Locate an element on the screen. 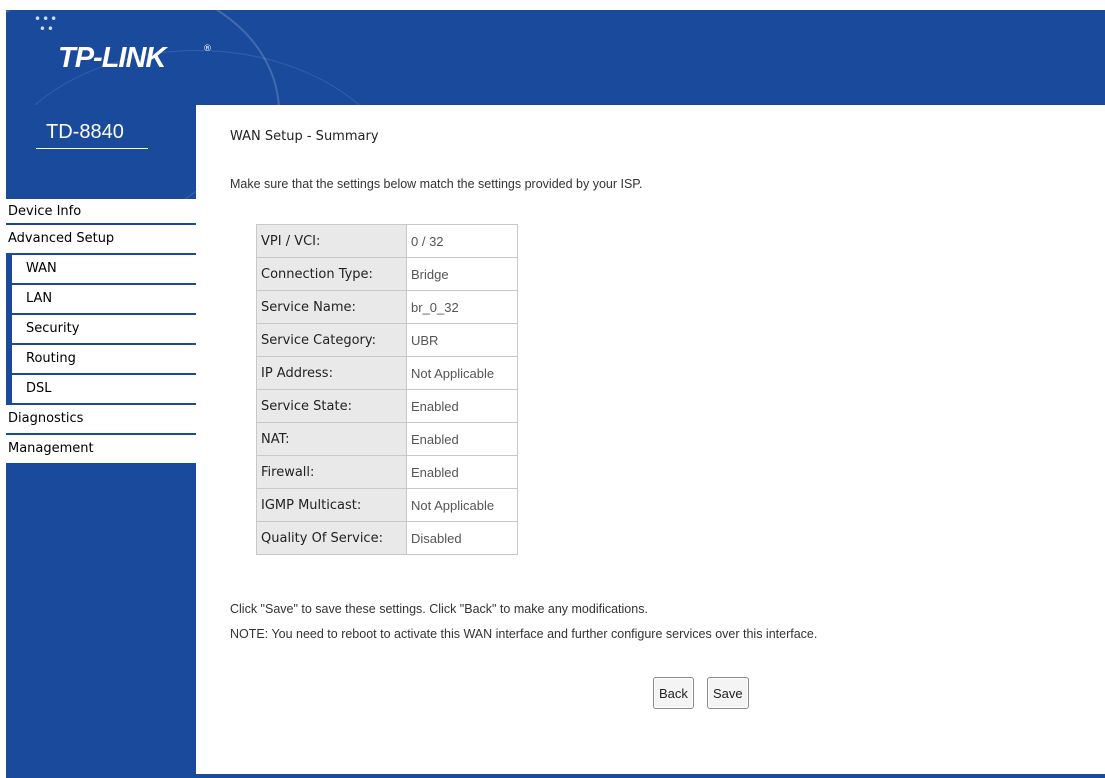 The width and height of the screenshot is (1105, 778). table-row: NAT: Enabled is located at coordinates (387, 439).